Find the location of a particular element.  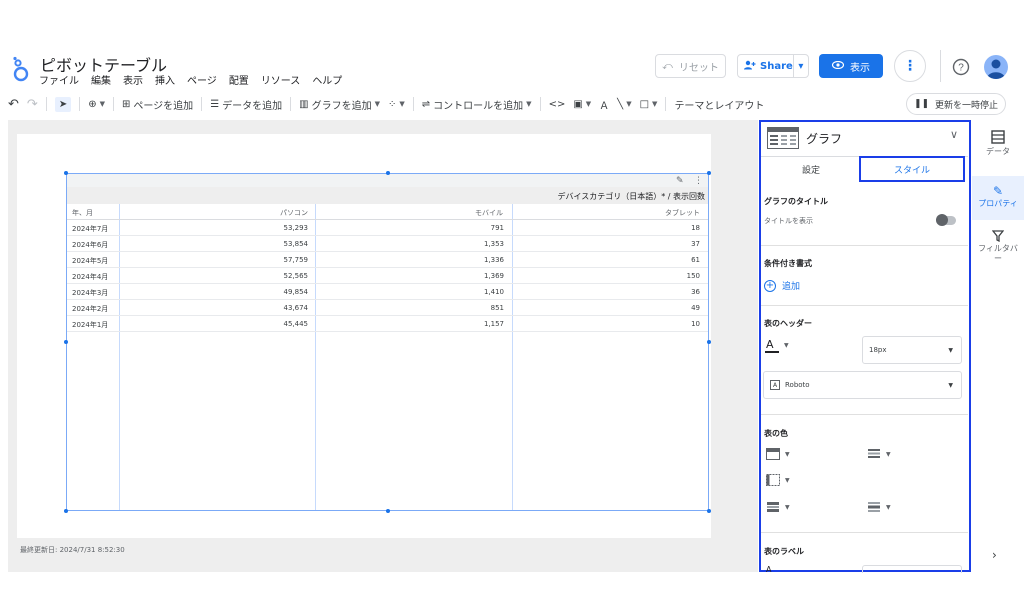

rail-filter-bar: フィルタバー is located at coordinates (998, 247).